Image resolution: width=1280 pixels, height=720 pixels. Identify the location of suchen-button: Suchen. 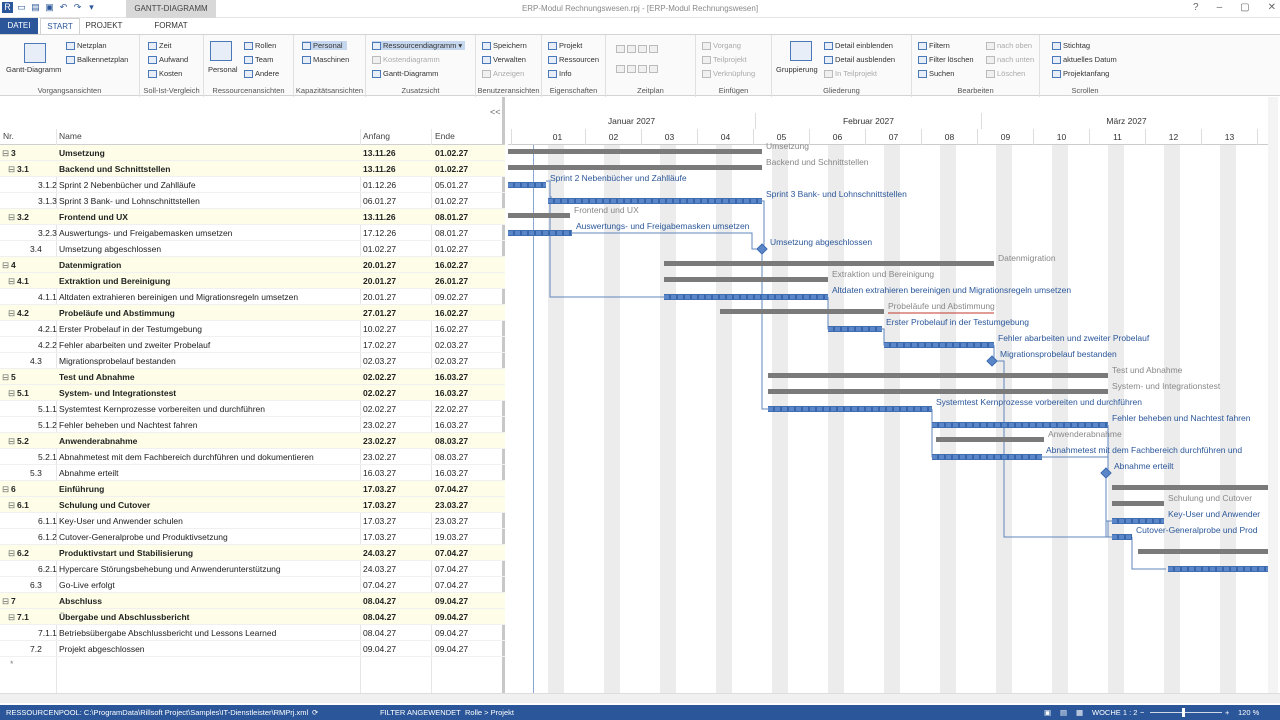
(936, 73).